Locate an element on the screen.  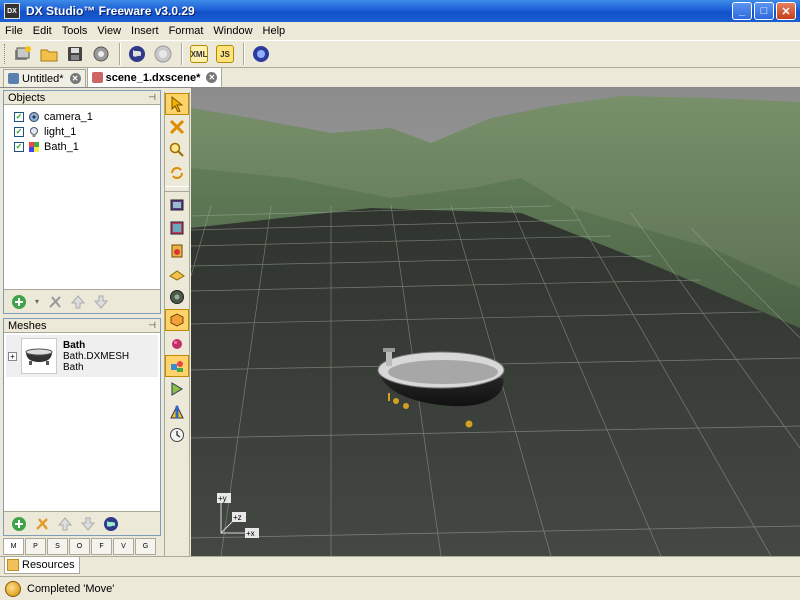
open-button is located at coordinates (49, 54).